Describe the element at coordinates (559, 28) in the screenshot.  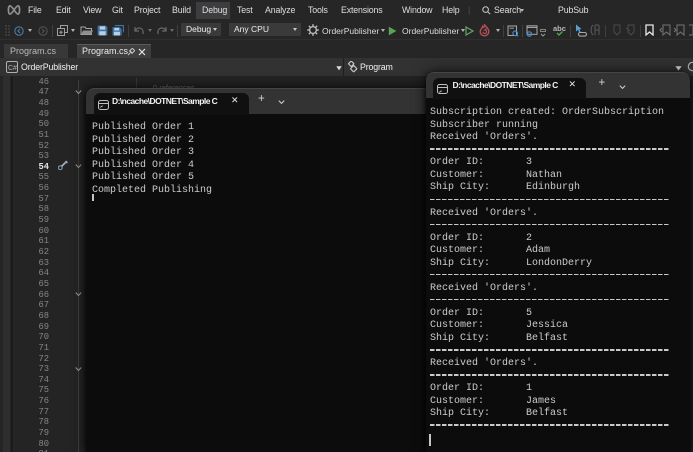
I see `svg-text: abc` at that location.